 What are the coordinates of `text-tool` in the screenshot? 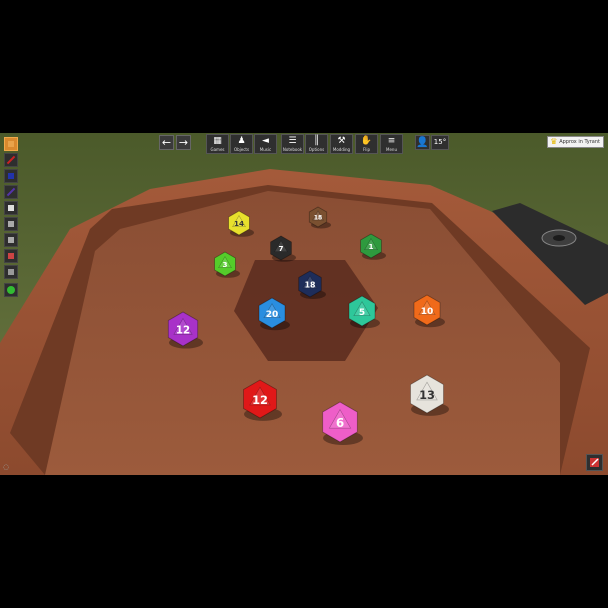 It's located at (11, 240).